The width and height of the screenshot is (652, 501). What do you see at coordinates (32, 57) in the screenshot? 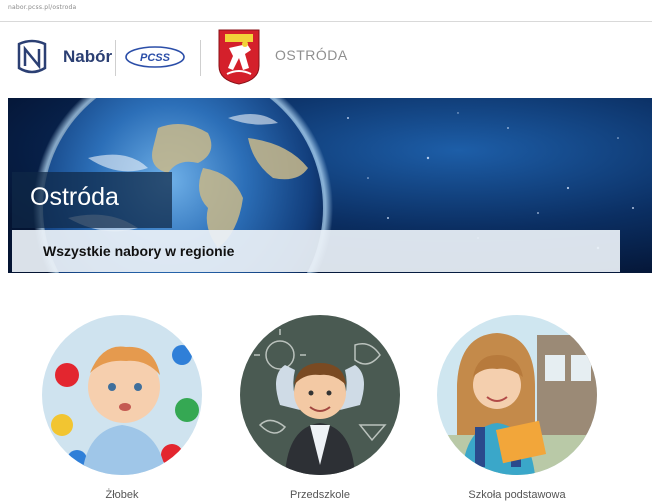
I see `nabor-logo-icon` at bounding box center [32, 57].